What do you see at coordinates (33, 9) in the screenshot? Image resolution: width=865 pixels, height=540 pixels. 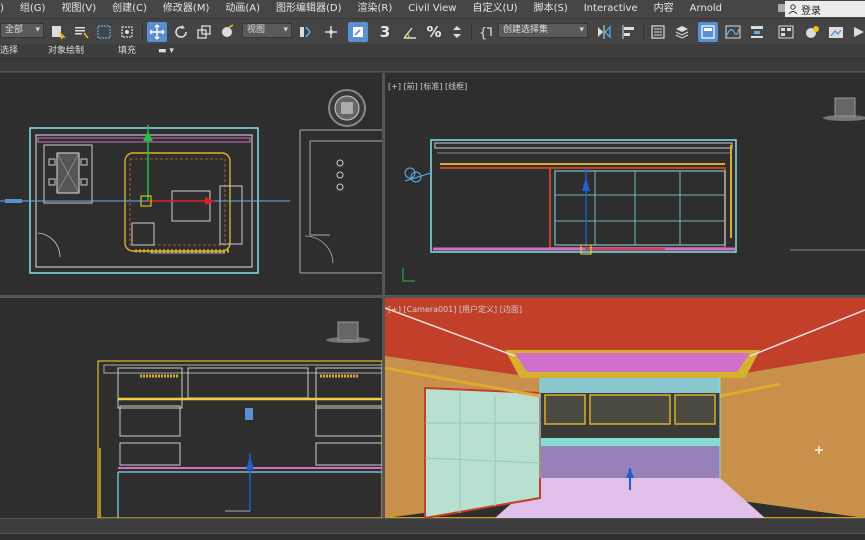 I see `menu-group: 组(G)` at bounding box center [33, 9].